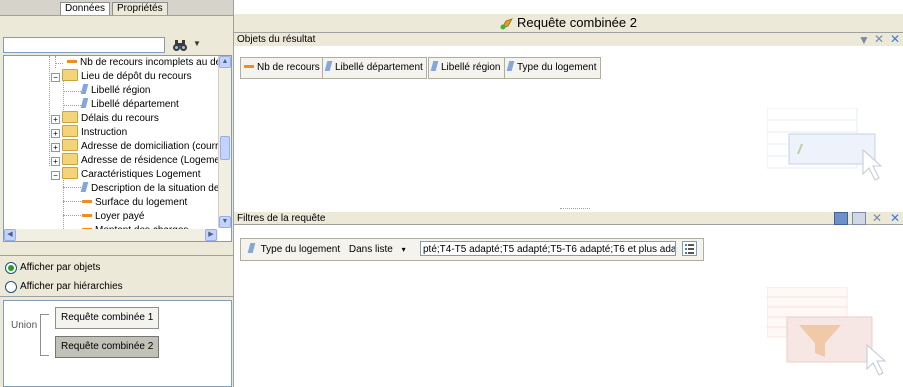 This screenshot has width=903, height=387. I want to click on query-combinee-1-button: Requête combinée 1, so click(107, 318).